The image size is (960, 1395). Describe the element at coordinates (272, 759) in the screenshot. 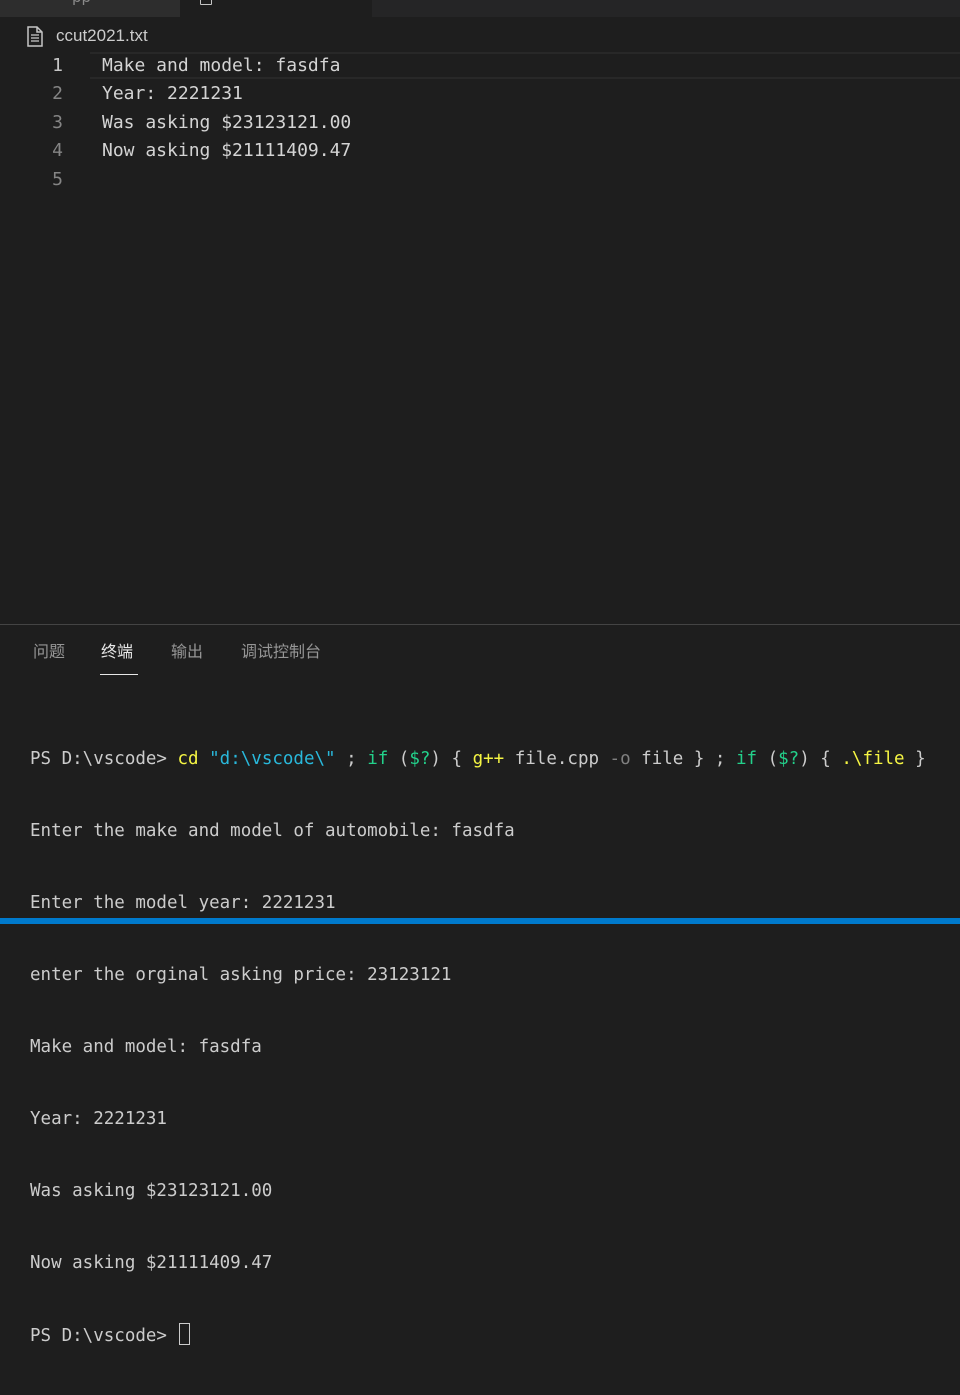

I see `cmd-path: "d:\vscode\"` at that location.